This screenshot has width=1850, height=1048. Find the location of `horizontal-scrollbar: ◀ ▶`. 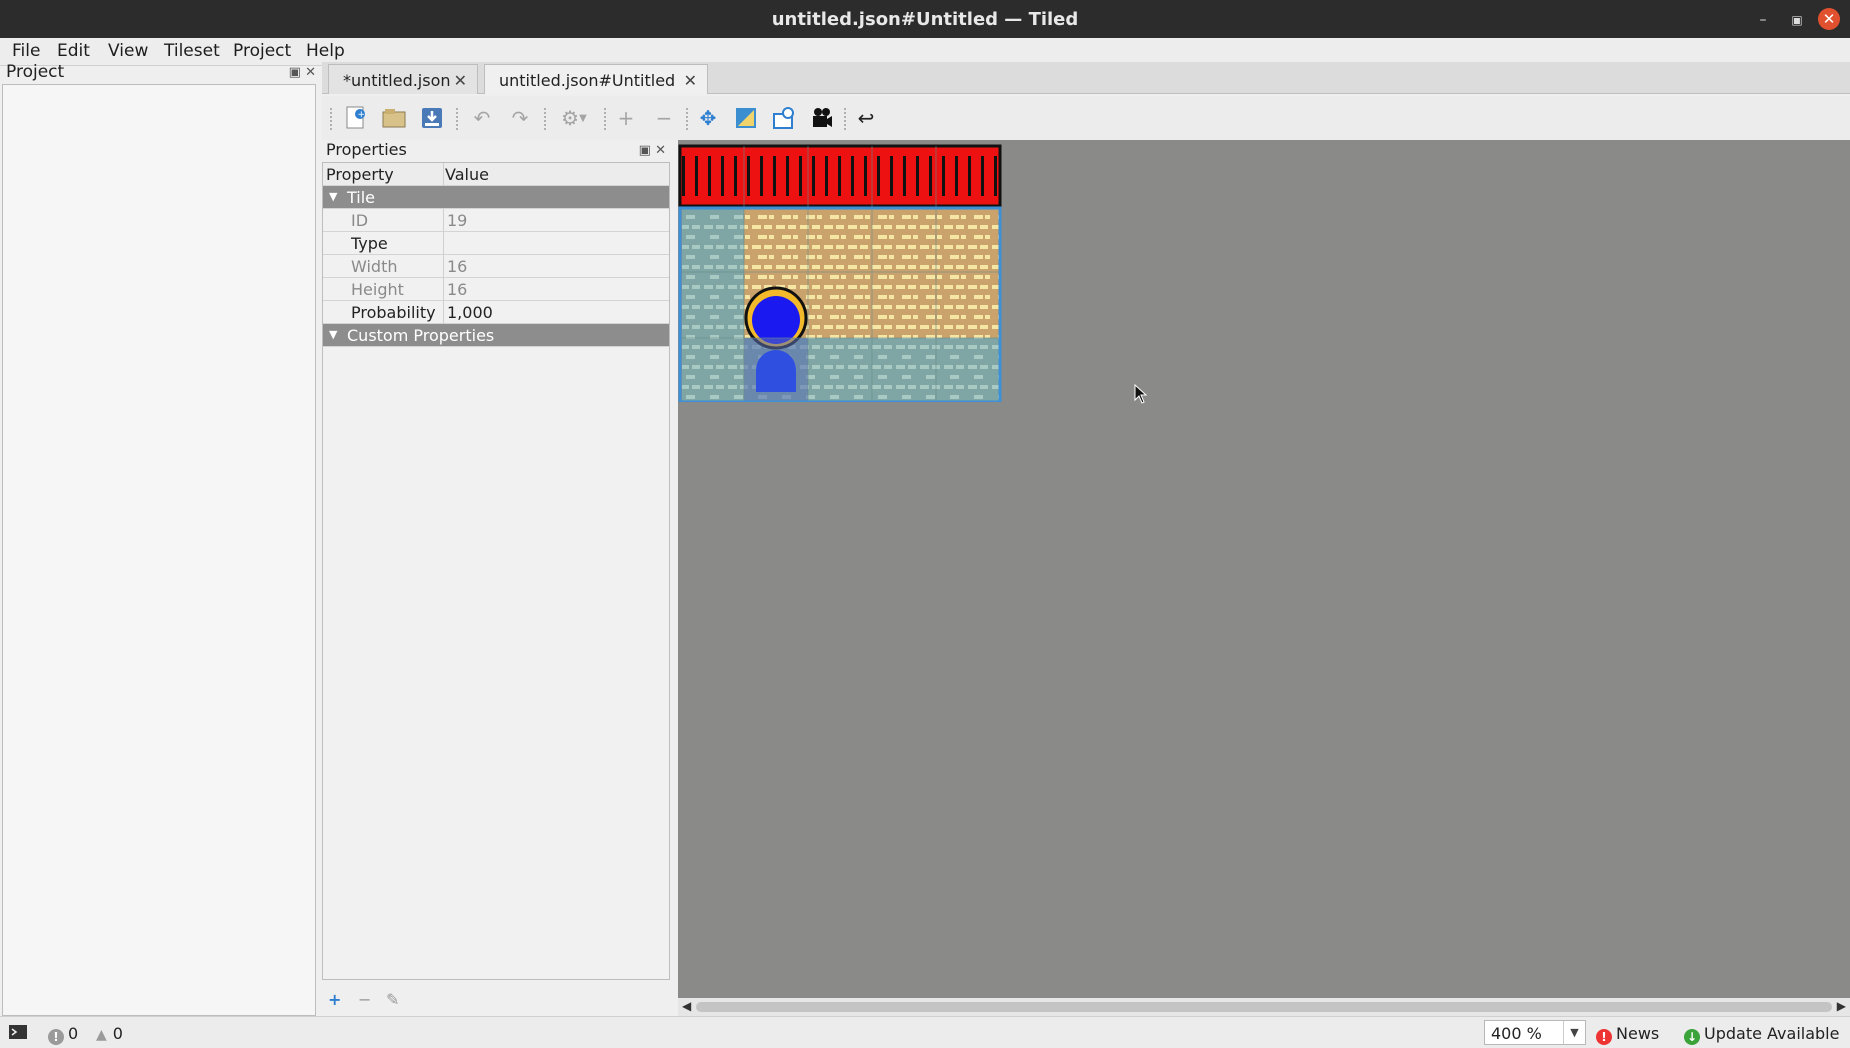

horizontal-scrollbar: ◀ ▶ is located at coordinates (1264, 1007).